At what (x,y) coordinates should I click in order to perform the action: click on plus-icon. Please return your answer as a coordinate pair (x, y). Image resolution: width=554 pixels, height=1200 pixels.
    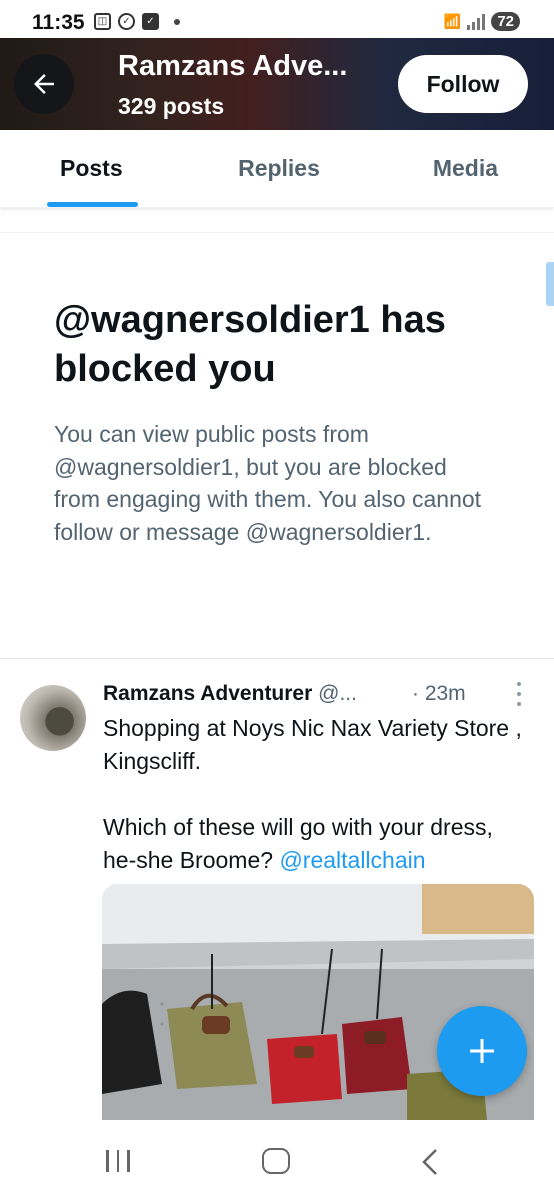
    Looking at the image, I should click on (482, 1051).